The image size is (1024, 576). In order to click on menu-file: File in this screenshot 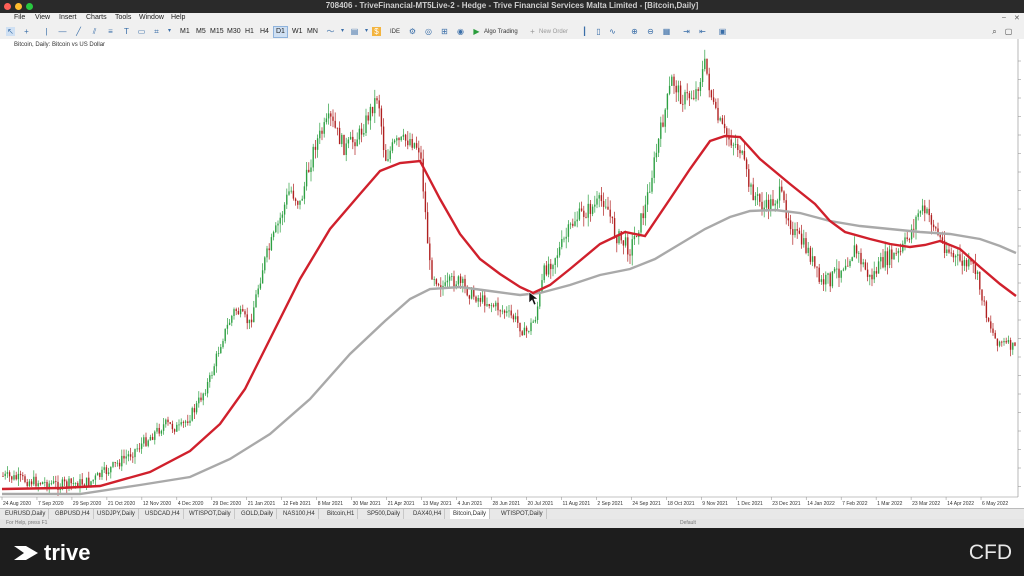, I will do `click(19, 17)`.